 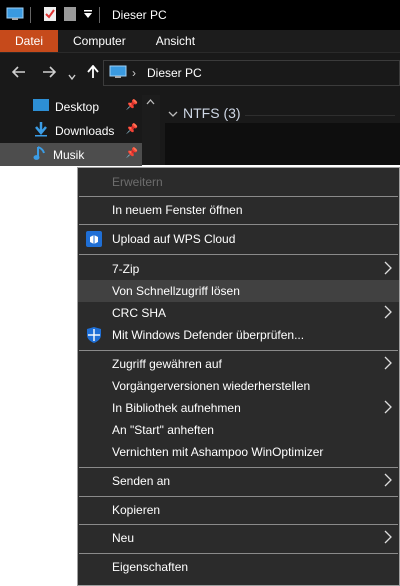 I want to click on menu-item-label: Erweitern, so click(x=137, y=182).